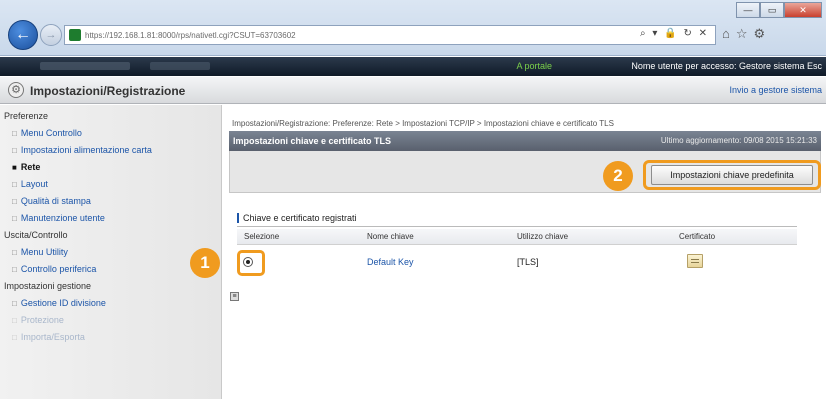 The height and width of the screenshot is (399, 826). I want to click on sidebar-item-menu-controllo: □ Menu Controllo, so click(47, 133).